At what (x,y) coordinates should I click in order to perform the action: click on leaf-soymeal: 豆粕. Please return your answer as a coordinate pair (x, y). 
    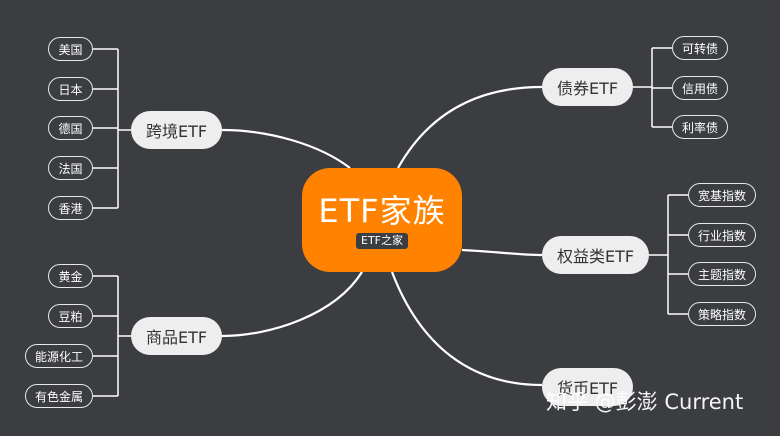
    Looking at the image, I should click on (70, 316).